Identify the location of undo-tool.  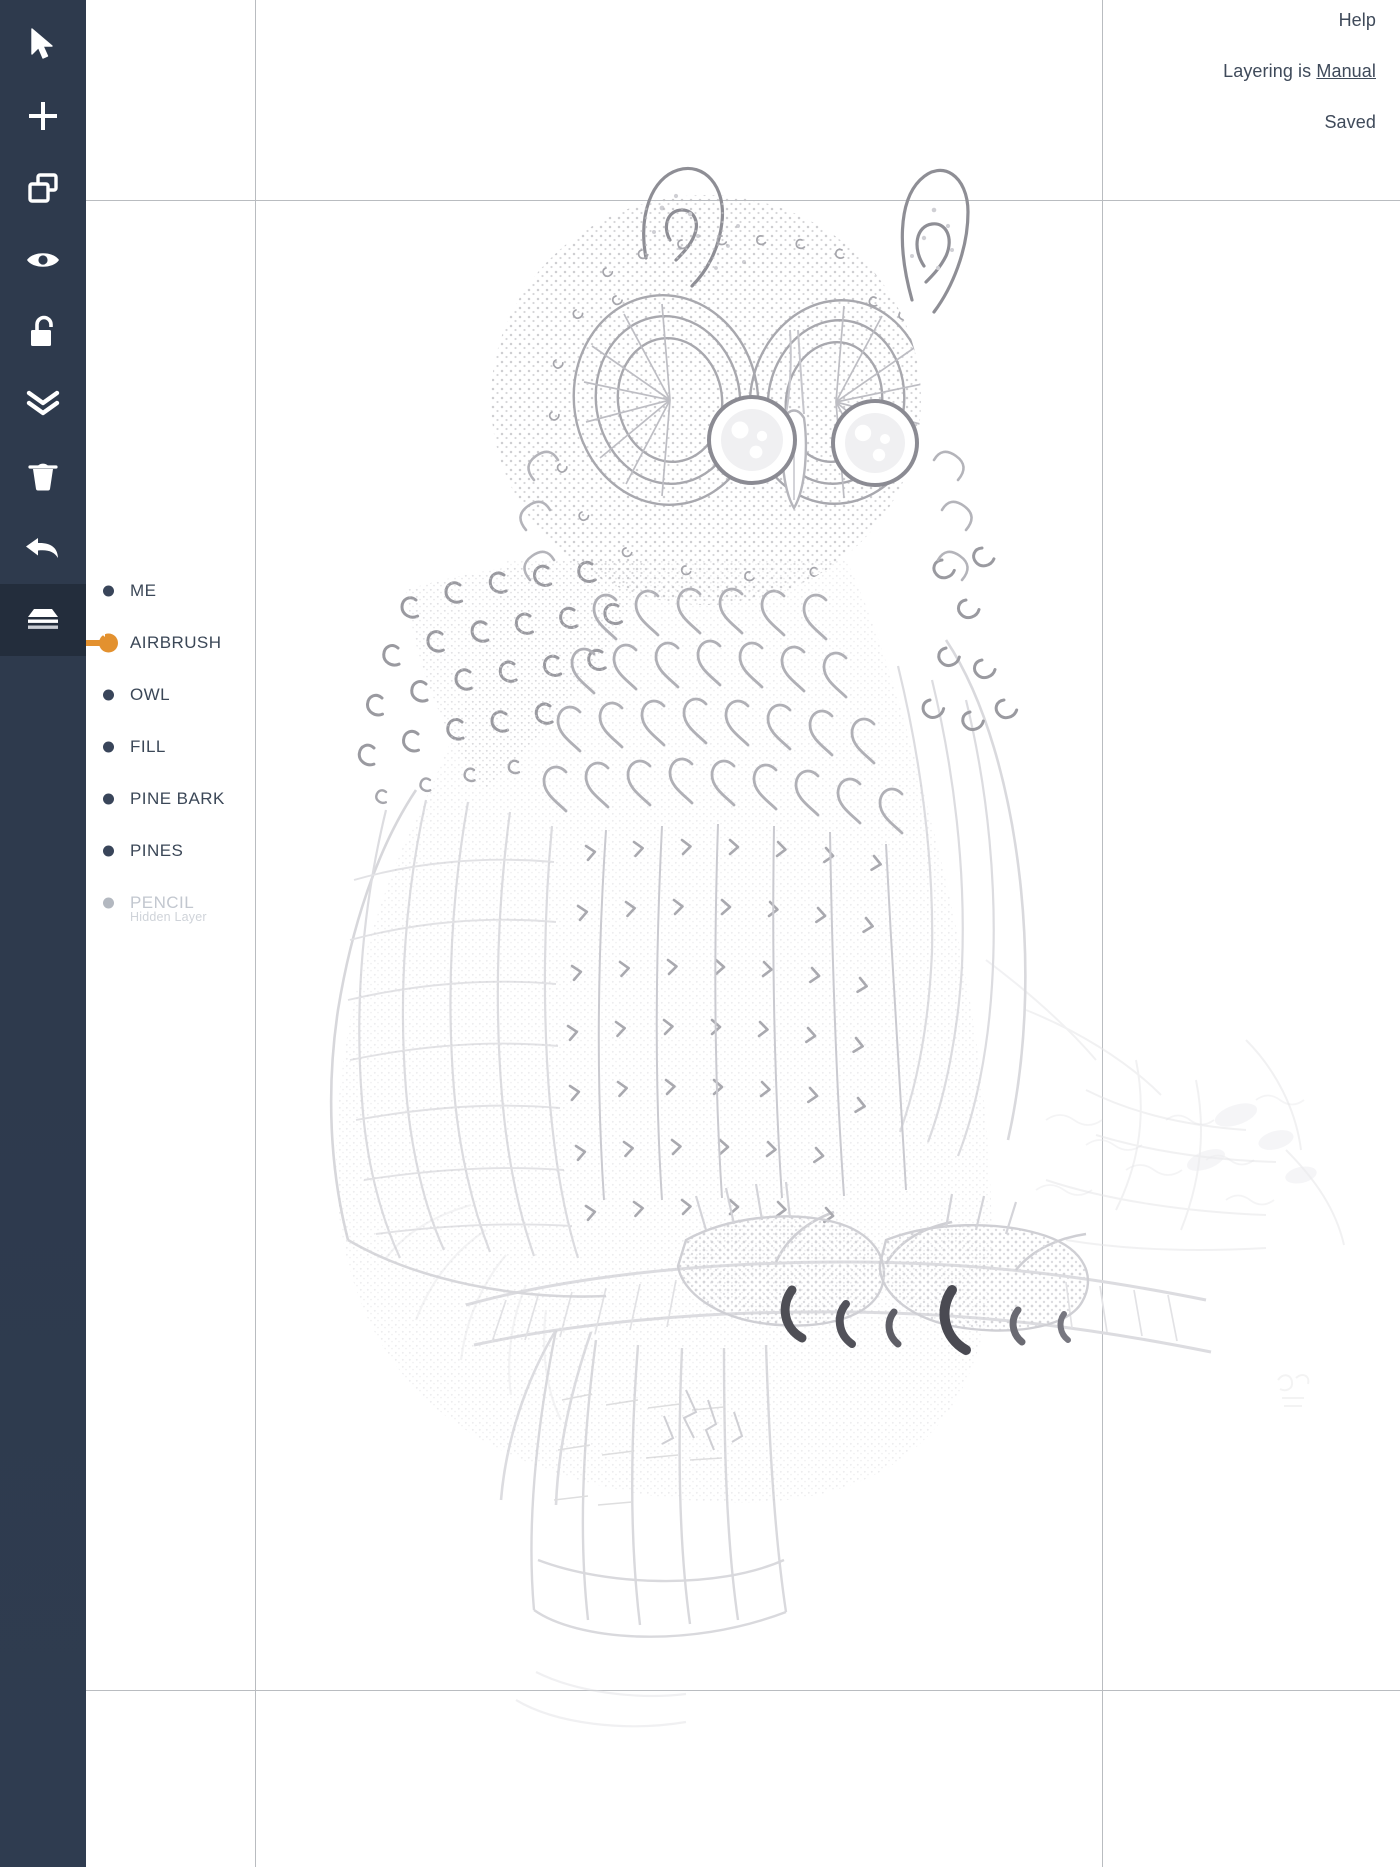
(43, 548).